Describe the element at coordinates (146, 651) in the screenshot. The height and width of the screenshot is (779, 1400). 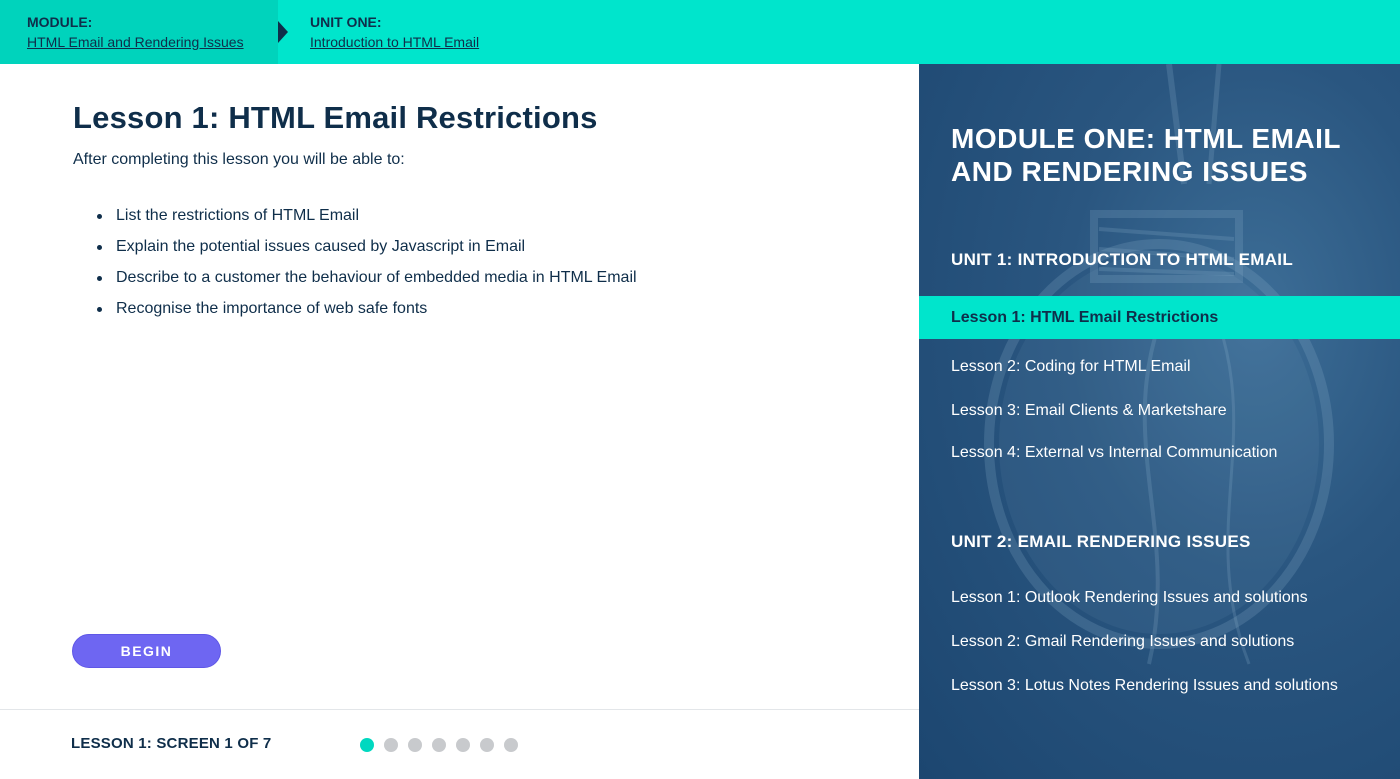
I see `begin-button: BEGIN` at that location.